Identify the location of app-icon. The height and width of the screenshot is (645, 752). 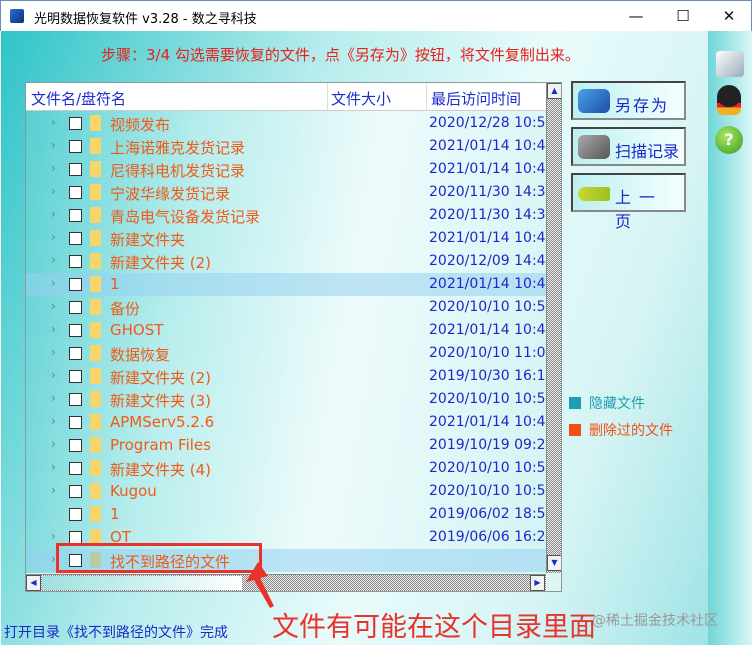
(17, 16).